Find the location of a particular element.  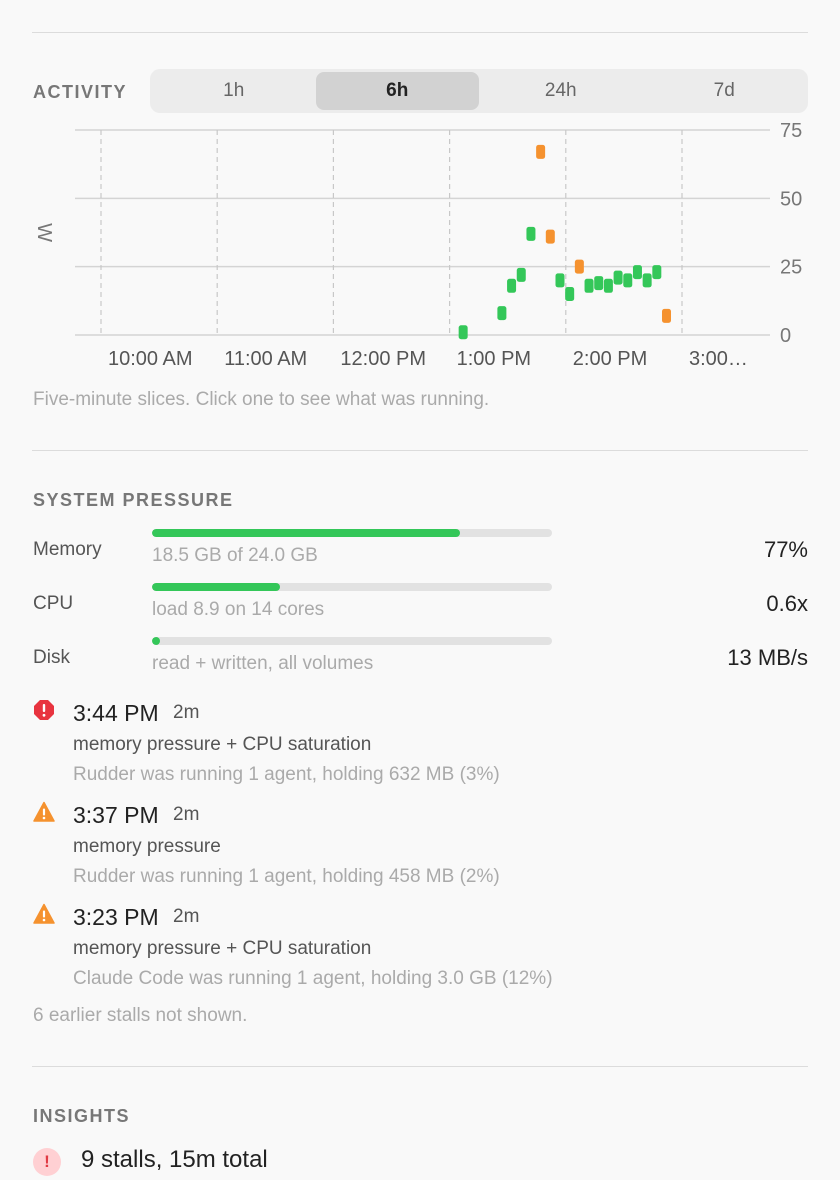

y-tick-label: 0 is located at coordinates (785, 336).